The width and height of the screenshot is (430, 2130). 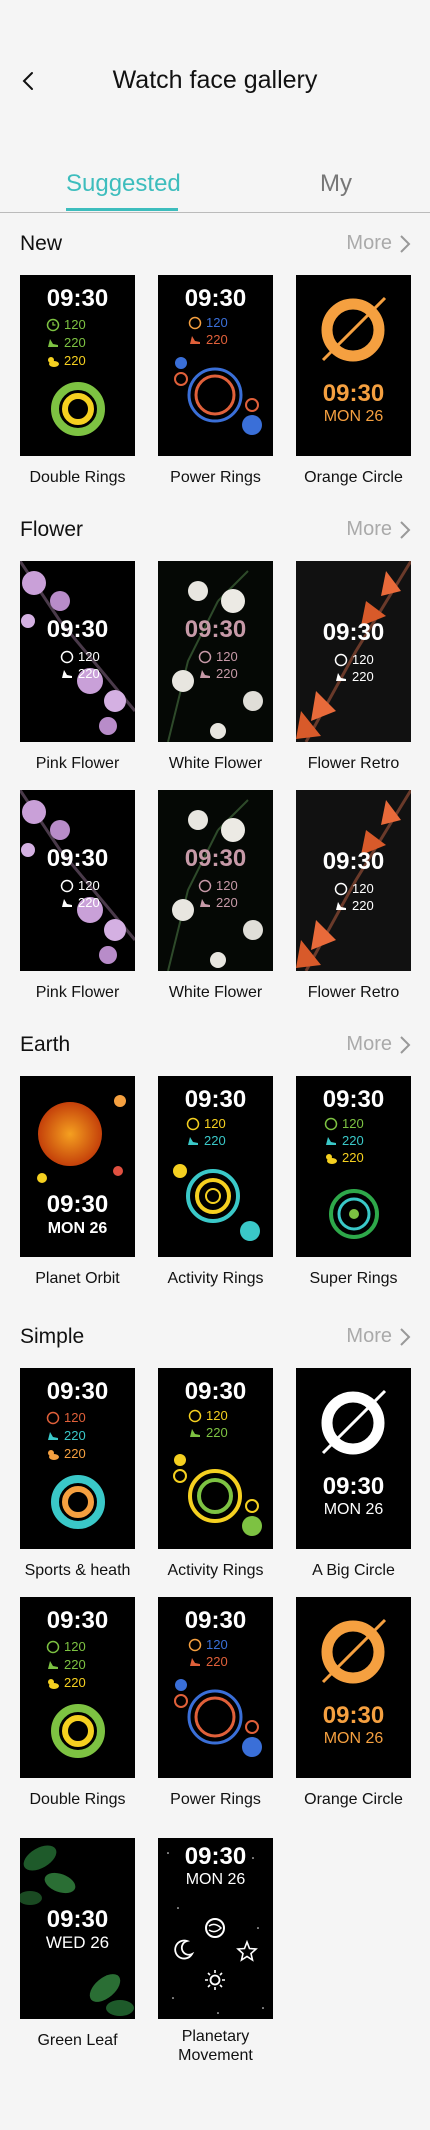 I want to click on tab-active-indicator, so click(x=122, y=209).